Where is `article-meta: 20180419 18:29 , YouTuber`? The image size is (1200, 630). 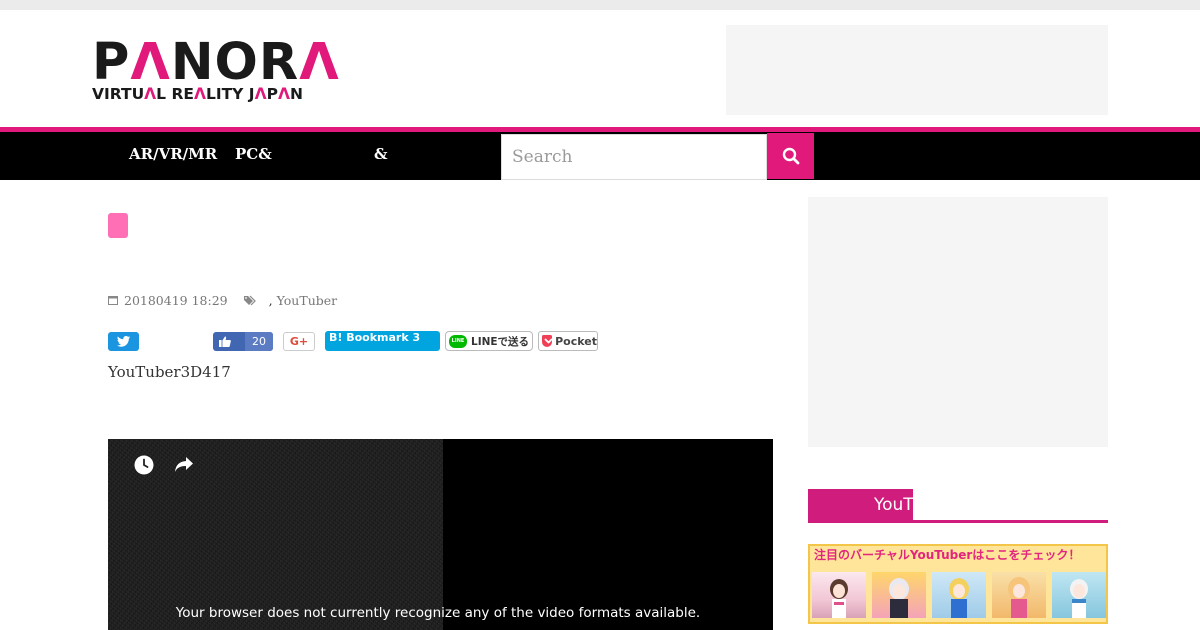
article-meta: 20180419 18:29 , YouTuber is located at coordinates (222, 300).